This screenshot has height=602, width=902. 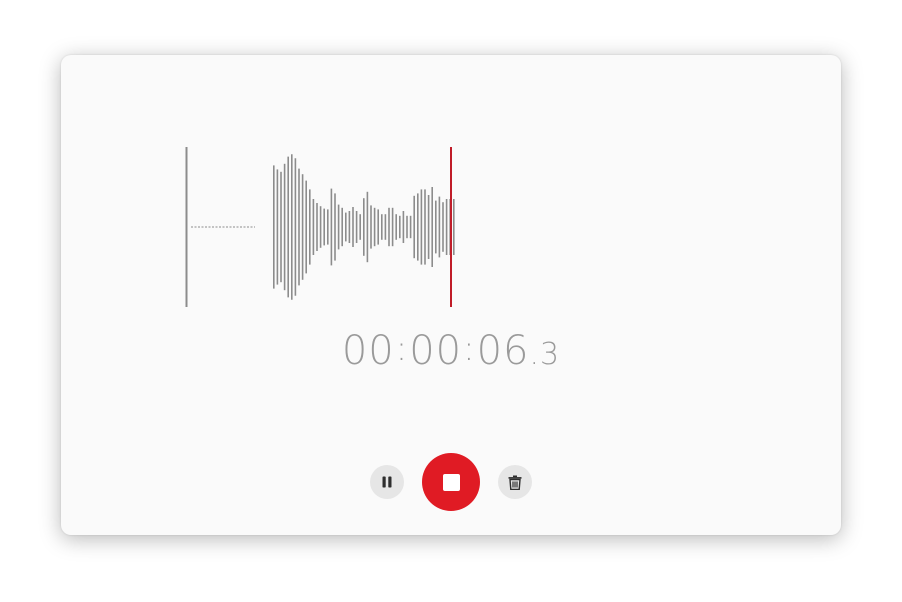 I want to click on pause-button, so click(x=387, y=482).